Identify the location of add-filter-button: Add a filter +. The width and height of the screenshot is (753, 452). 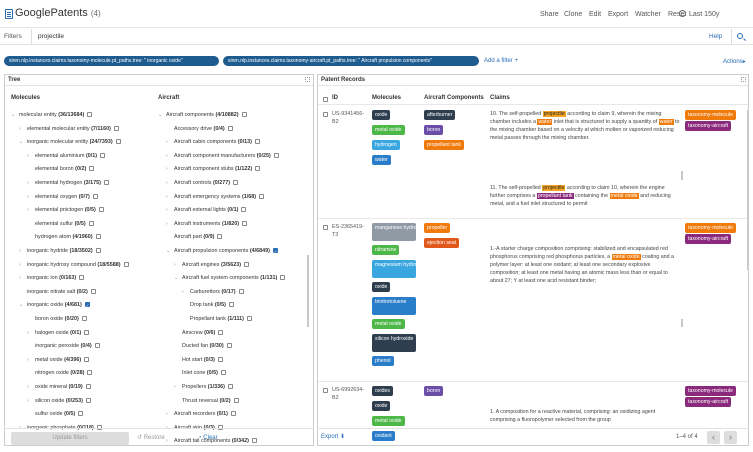
(501, 61).